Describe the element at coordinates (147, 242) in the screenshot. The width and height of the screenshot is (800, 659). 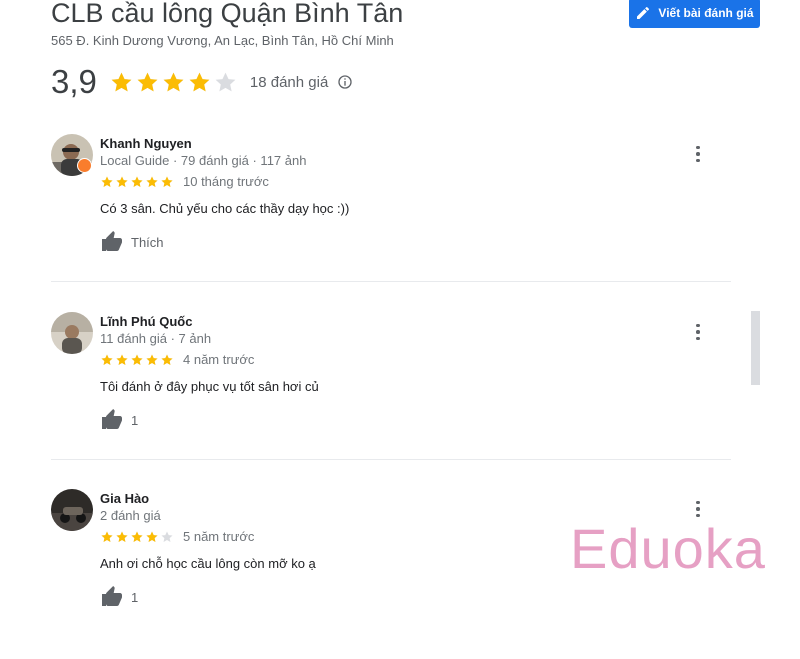
I see `like-label: Thích` at that location.